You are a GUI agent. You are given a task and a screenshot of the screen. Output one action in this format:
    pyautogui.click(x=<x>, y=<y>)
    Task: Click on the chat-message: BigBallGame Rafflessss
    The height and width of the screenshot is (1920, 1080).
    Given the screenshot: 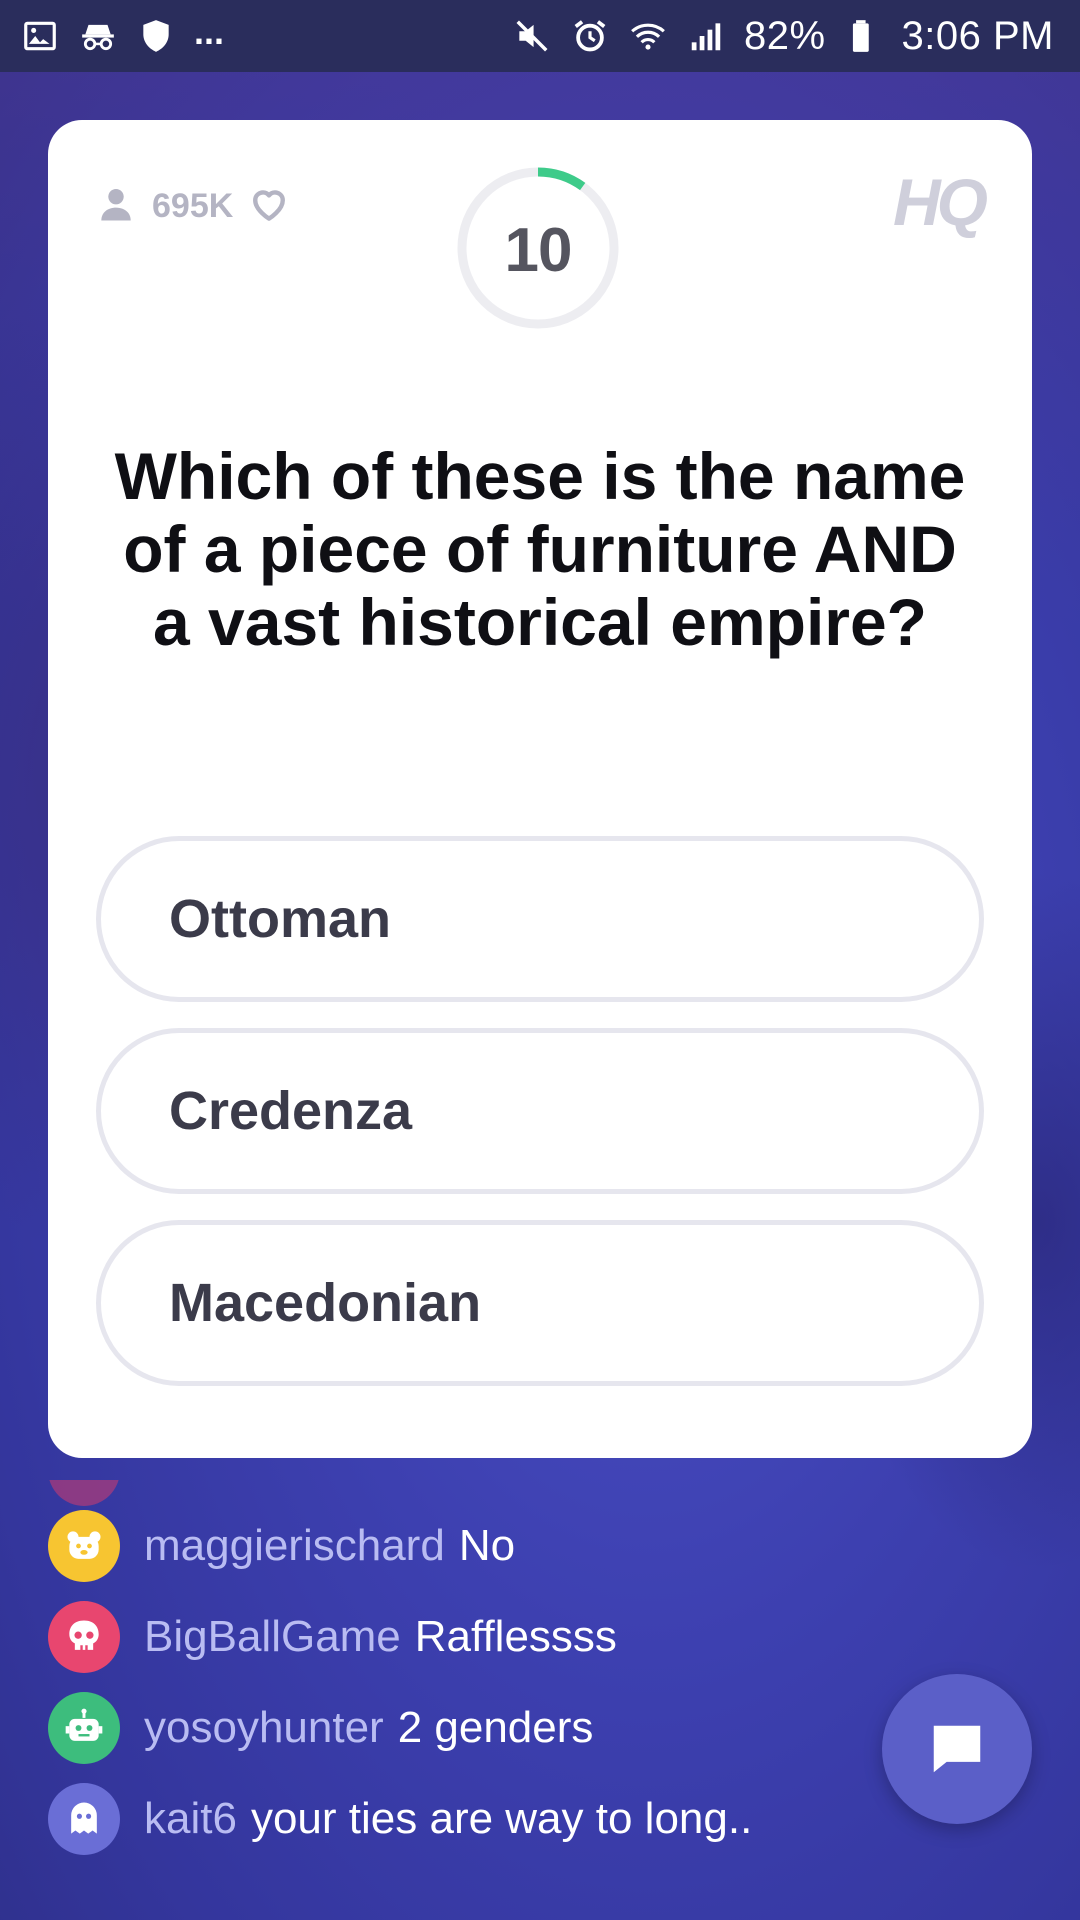 What is the action you would take?
    pyautogui.click(x=498, y=1636)
    